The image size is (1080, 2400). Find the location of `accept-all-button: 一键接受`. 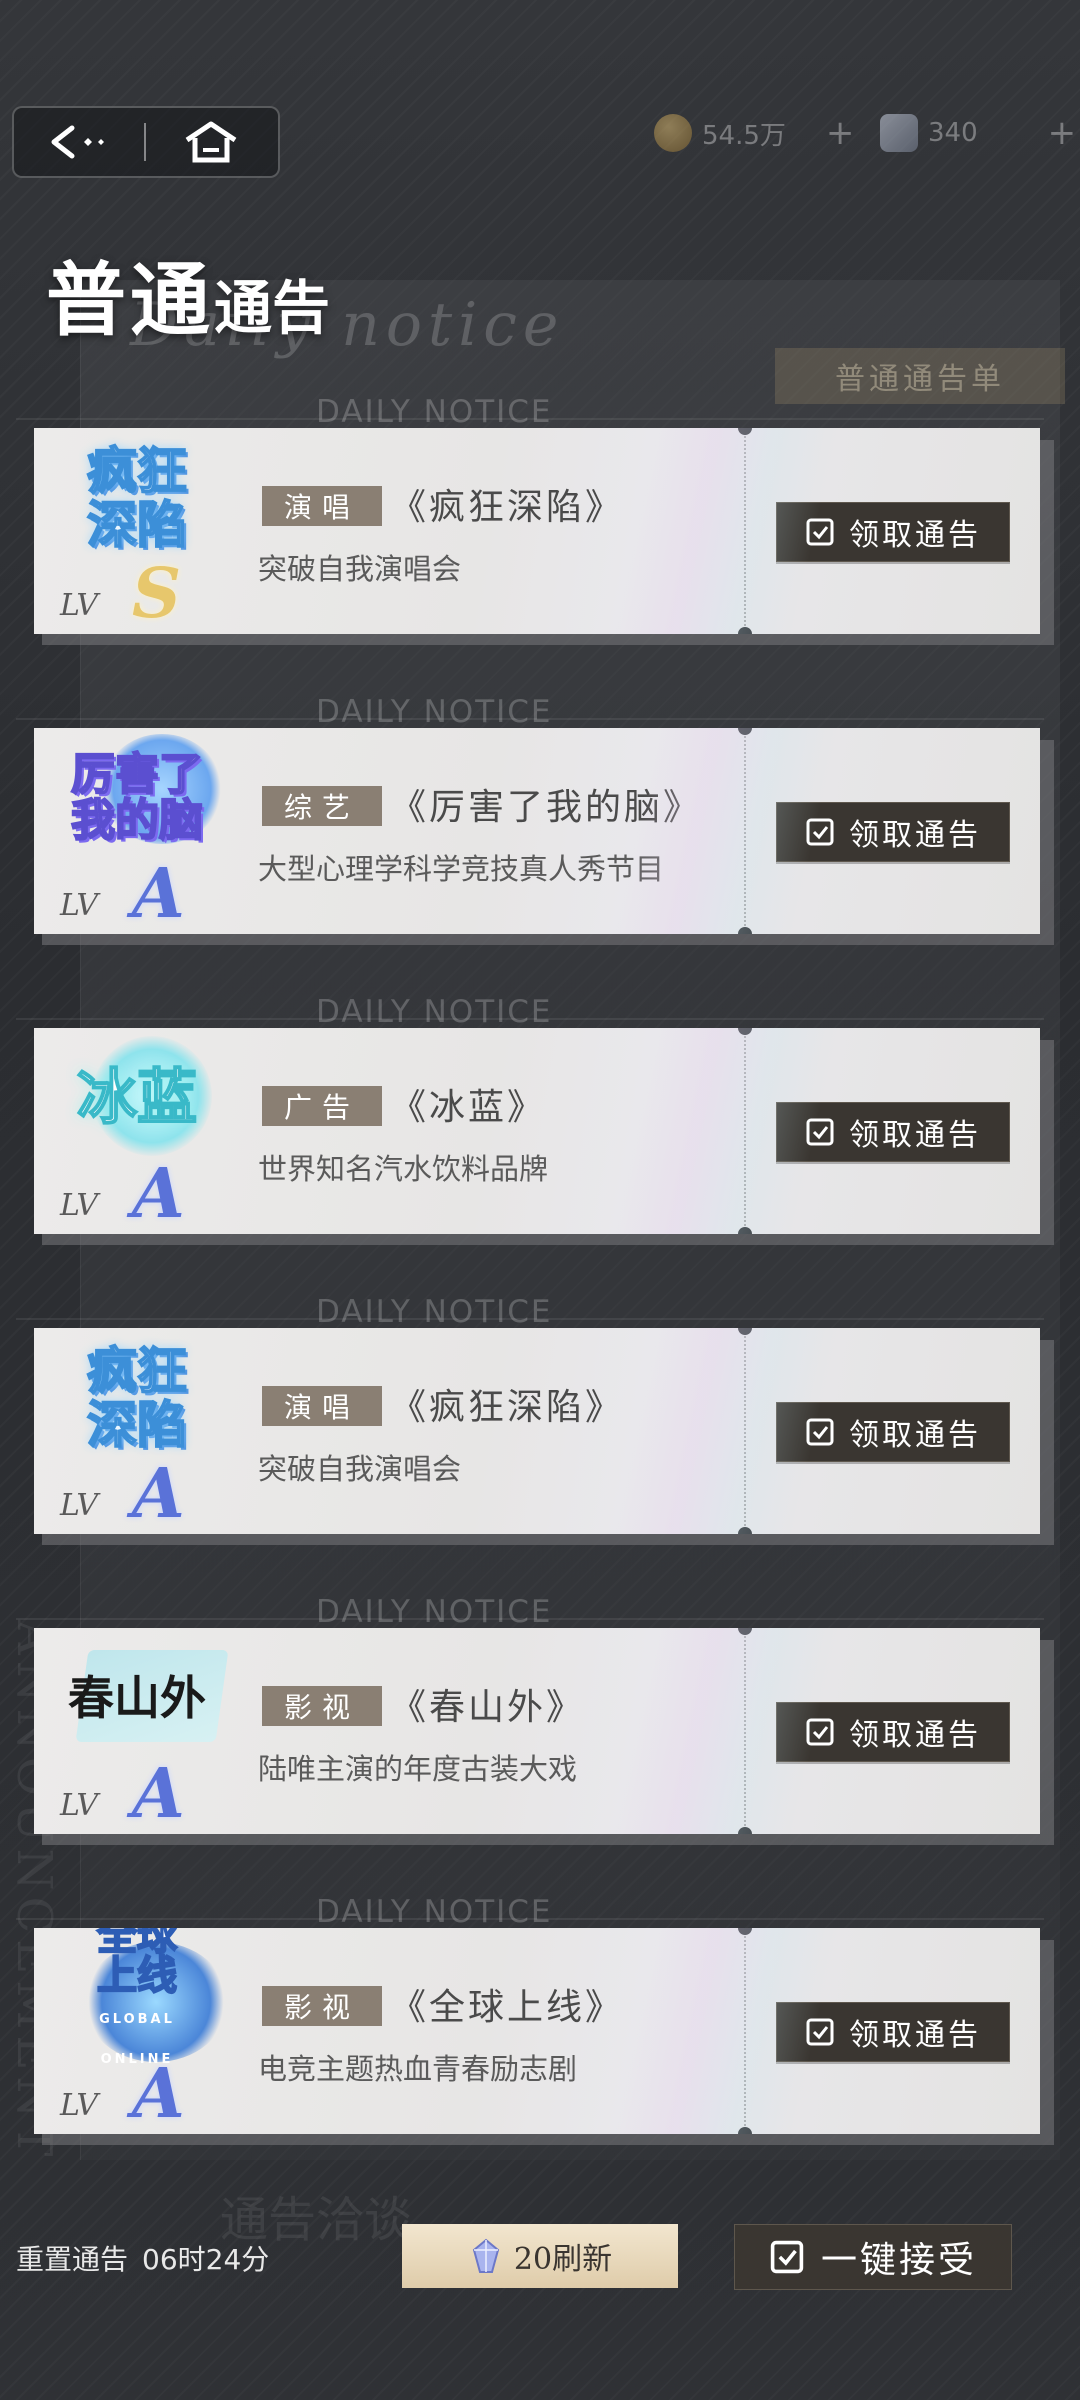

accept-all-button: 一键接受 is located at coordinates (873, 2257).